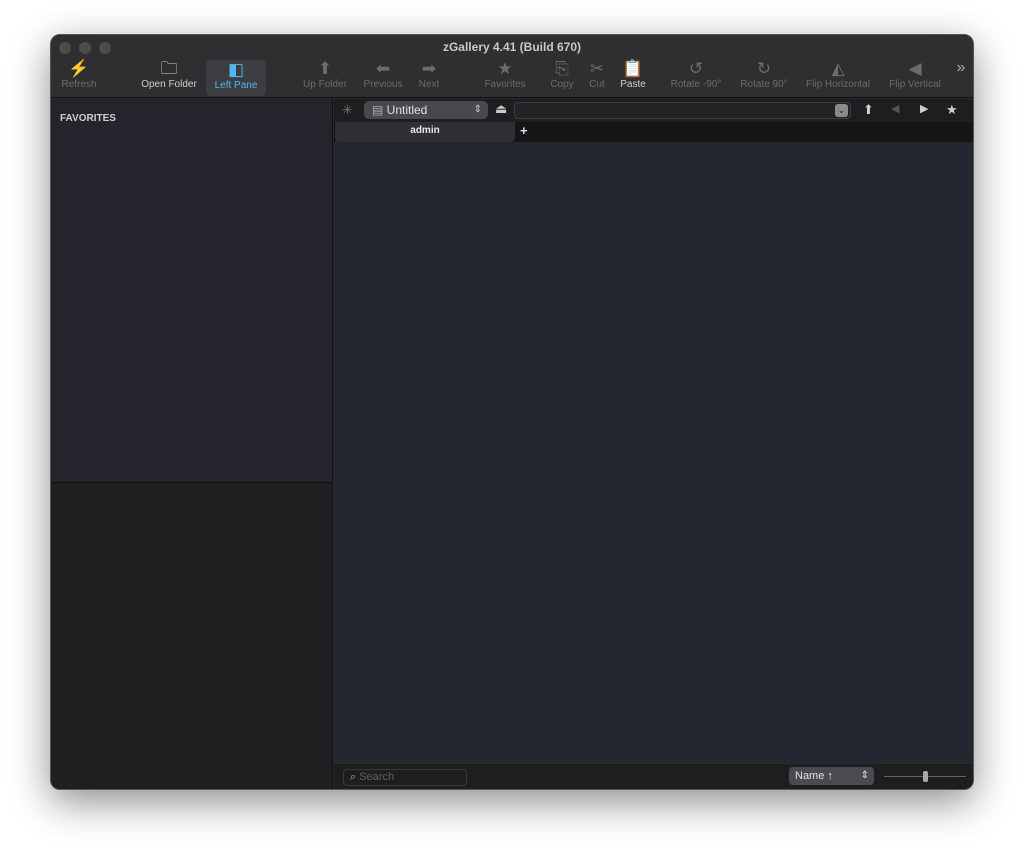  What do you see at coordinates (379, 110) in the screenshot?
I see `drive-icon: ▤` at bounding box center [379, 110].